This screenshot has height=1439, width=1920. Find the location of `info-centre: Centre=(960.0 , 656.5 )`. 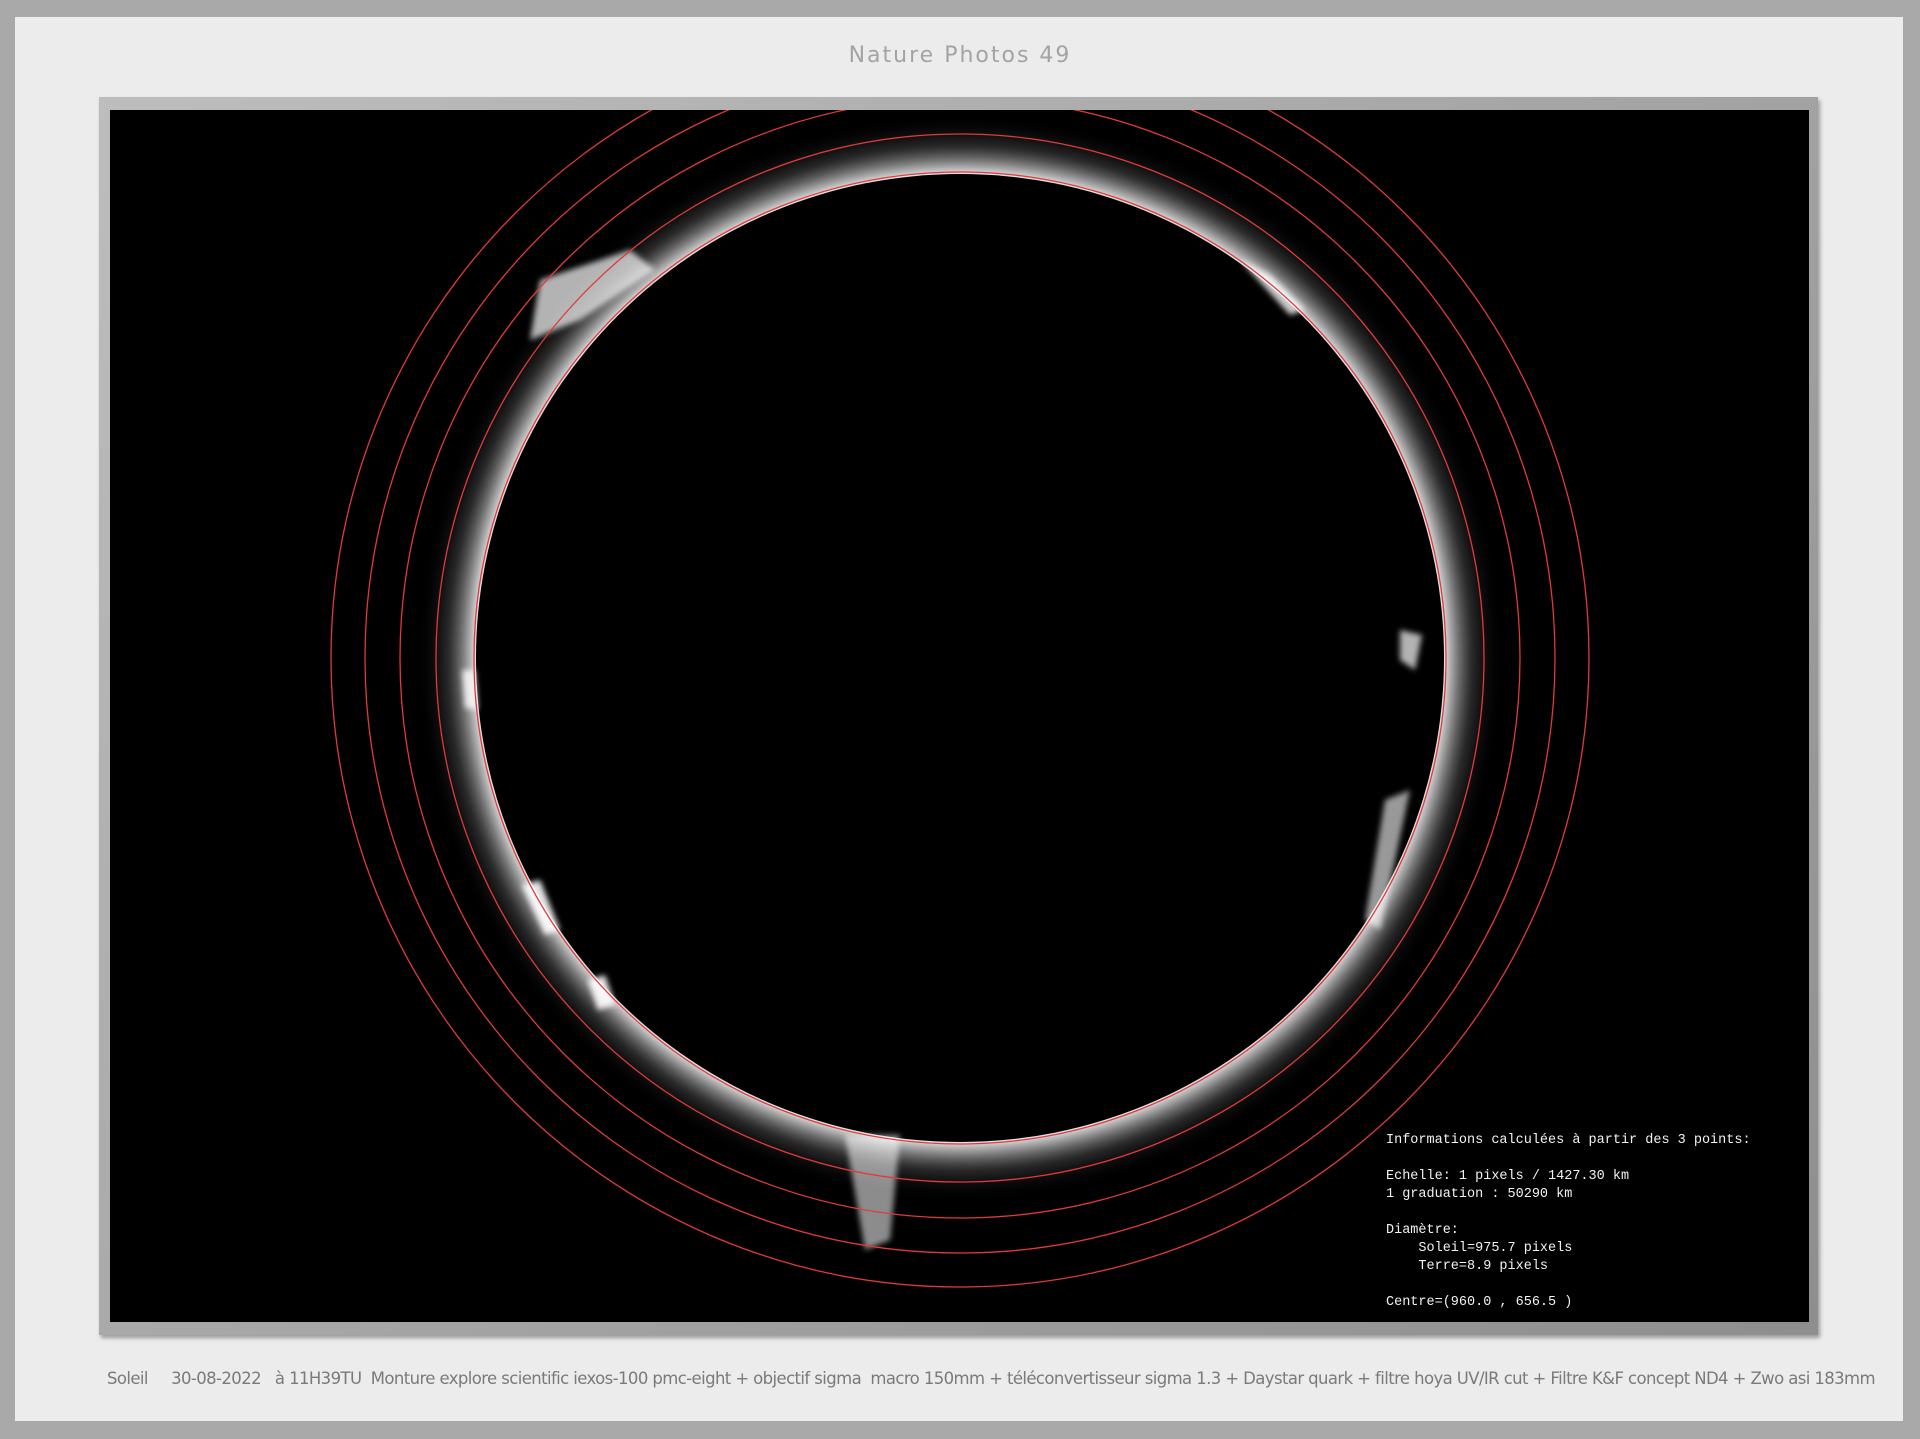

info-centre: Centre=(960.0 , 656.5 ) is located at coordinates (1479, 1302).